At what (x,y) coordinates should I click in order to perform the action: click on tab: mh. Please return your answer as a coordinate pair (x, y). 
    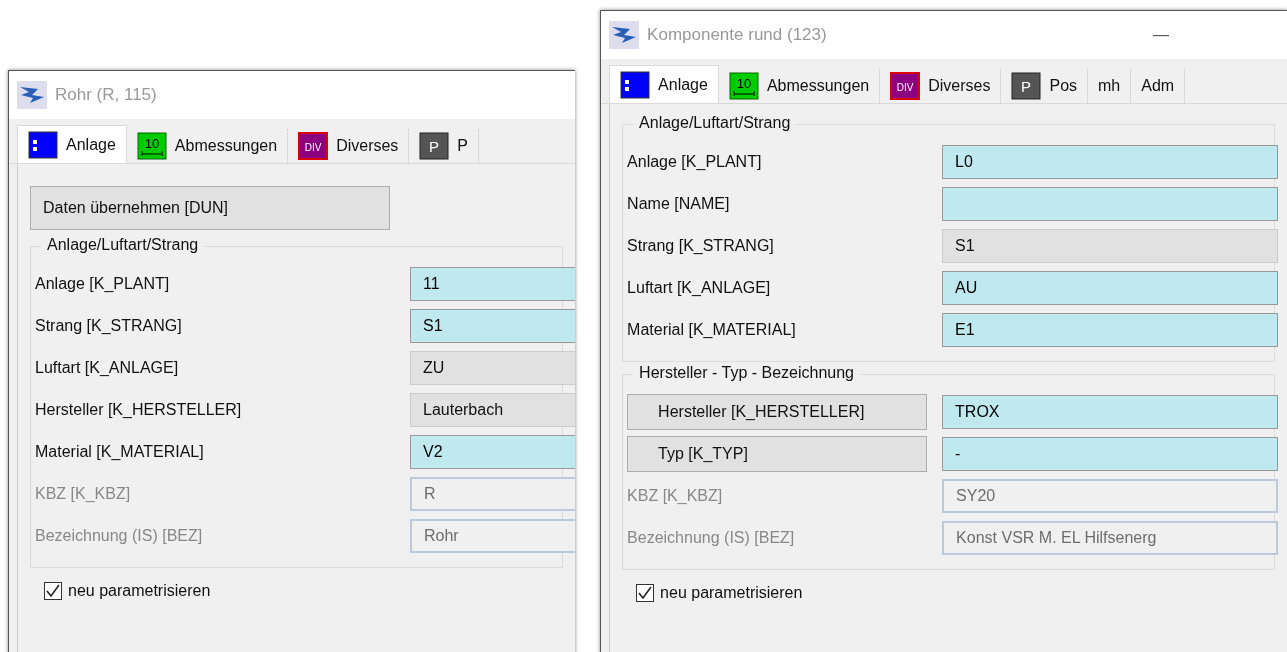
    Looking at the image, I should click on (1110, 86).